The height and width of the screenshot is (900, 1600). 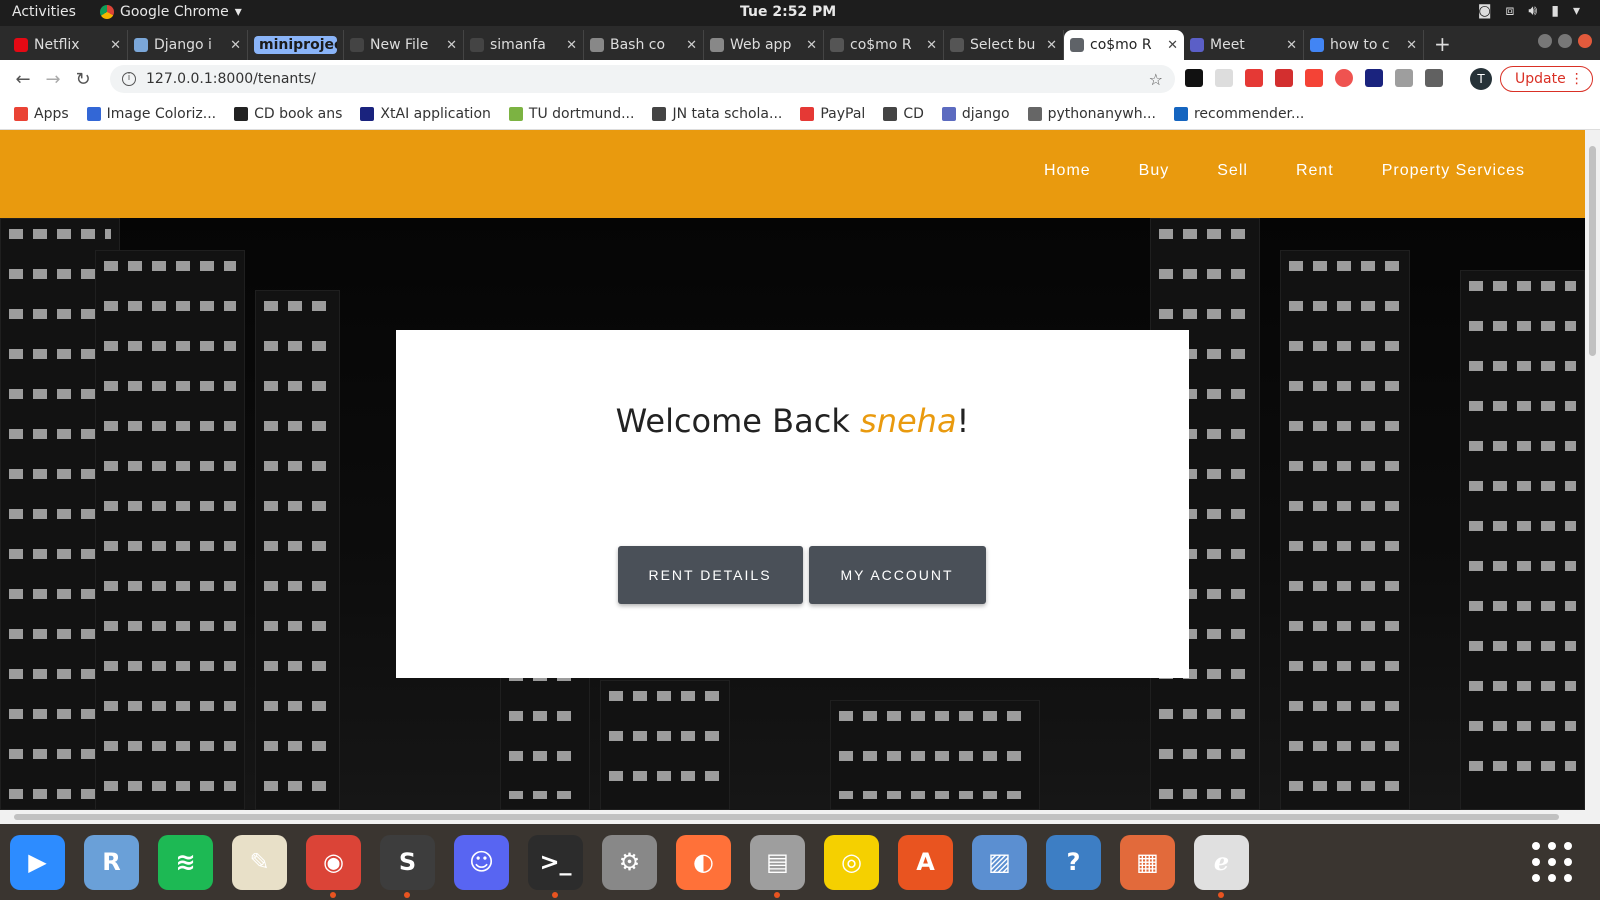 I want to click on bookmark-item: XtAI application, so click(x=425, y=114).